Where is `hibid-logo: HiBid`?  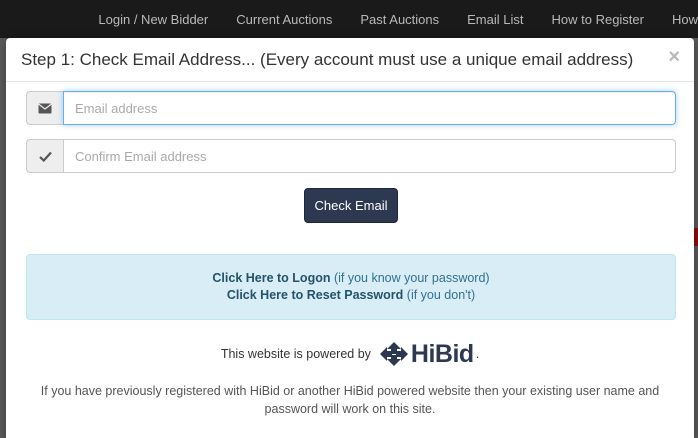 hibid-logo: HiBid is located at coordinates (426, 354).